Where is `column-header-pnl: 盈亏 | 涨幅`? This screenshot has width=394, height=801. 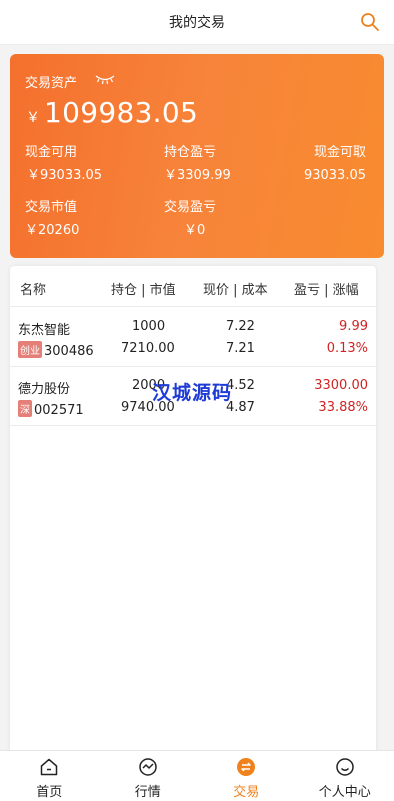
column-header-pnl: 盈亏 | 涨幅 is located at coordinates (326, 288).